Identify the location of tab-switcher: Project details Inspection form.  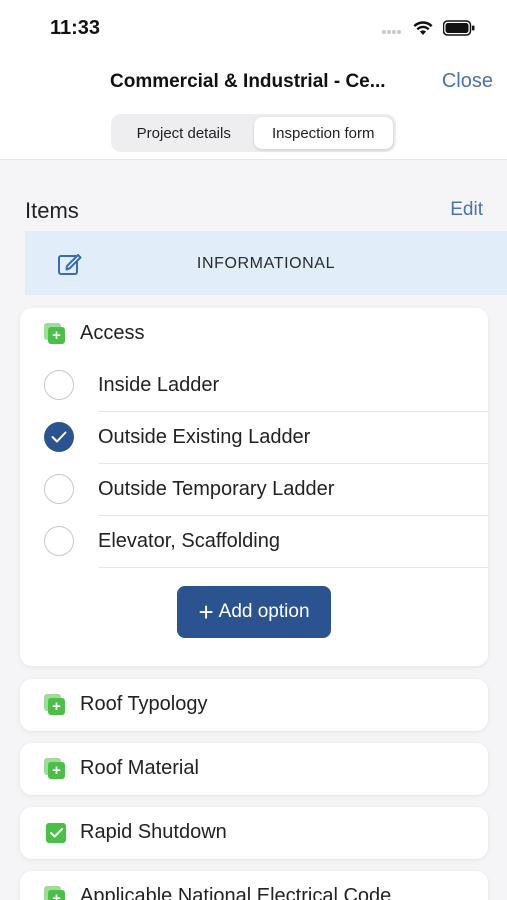
(253, 133).